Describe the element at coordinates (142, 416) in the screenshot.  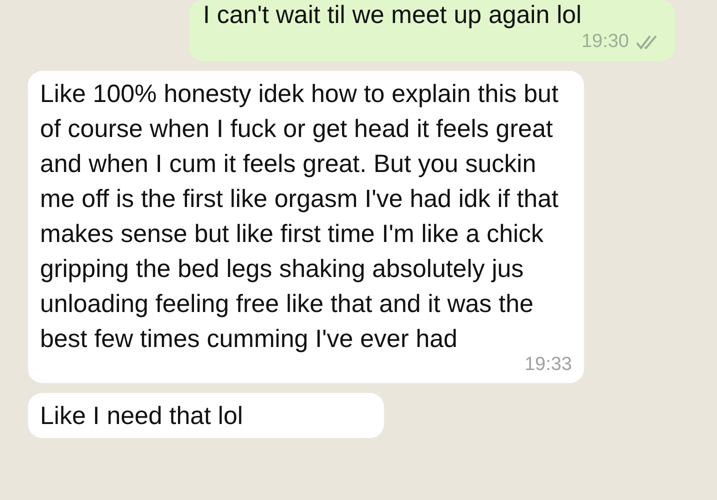
I see `message-text: Like I need that lol` at that location.